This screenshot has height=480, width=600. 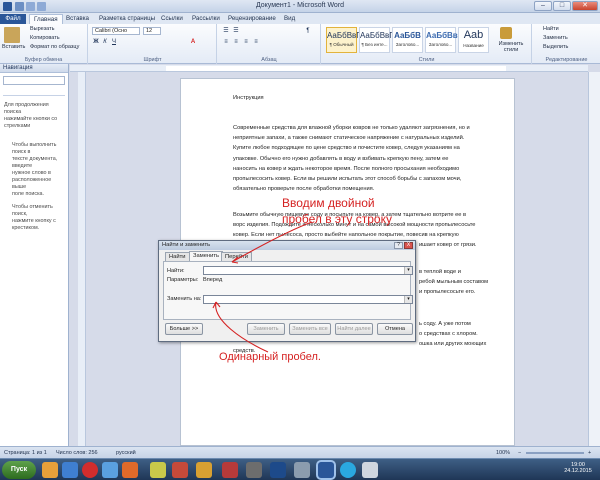 I want to click on zoom-out-button: −, so click(x=519, y=453).